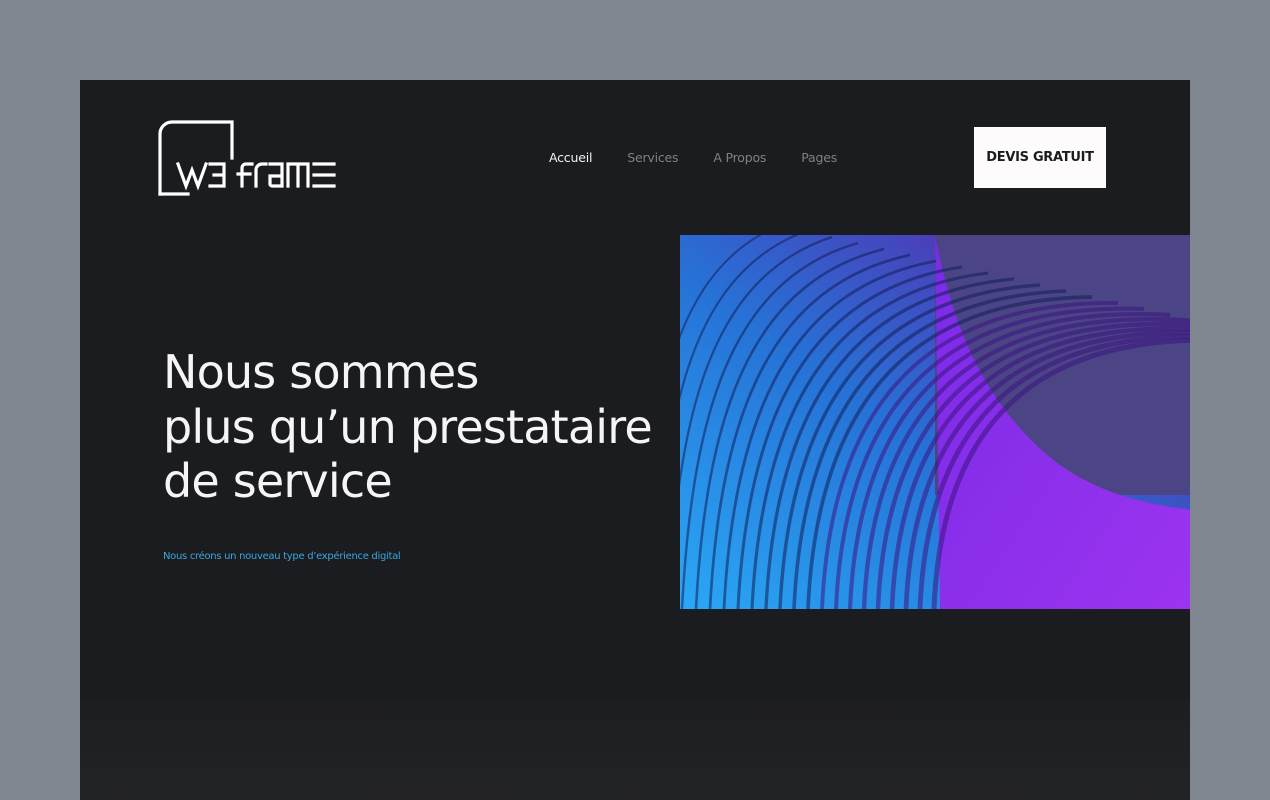 The image size is (1270, 800). I want to click on next-section-preview, so click(635, 750).